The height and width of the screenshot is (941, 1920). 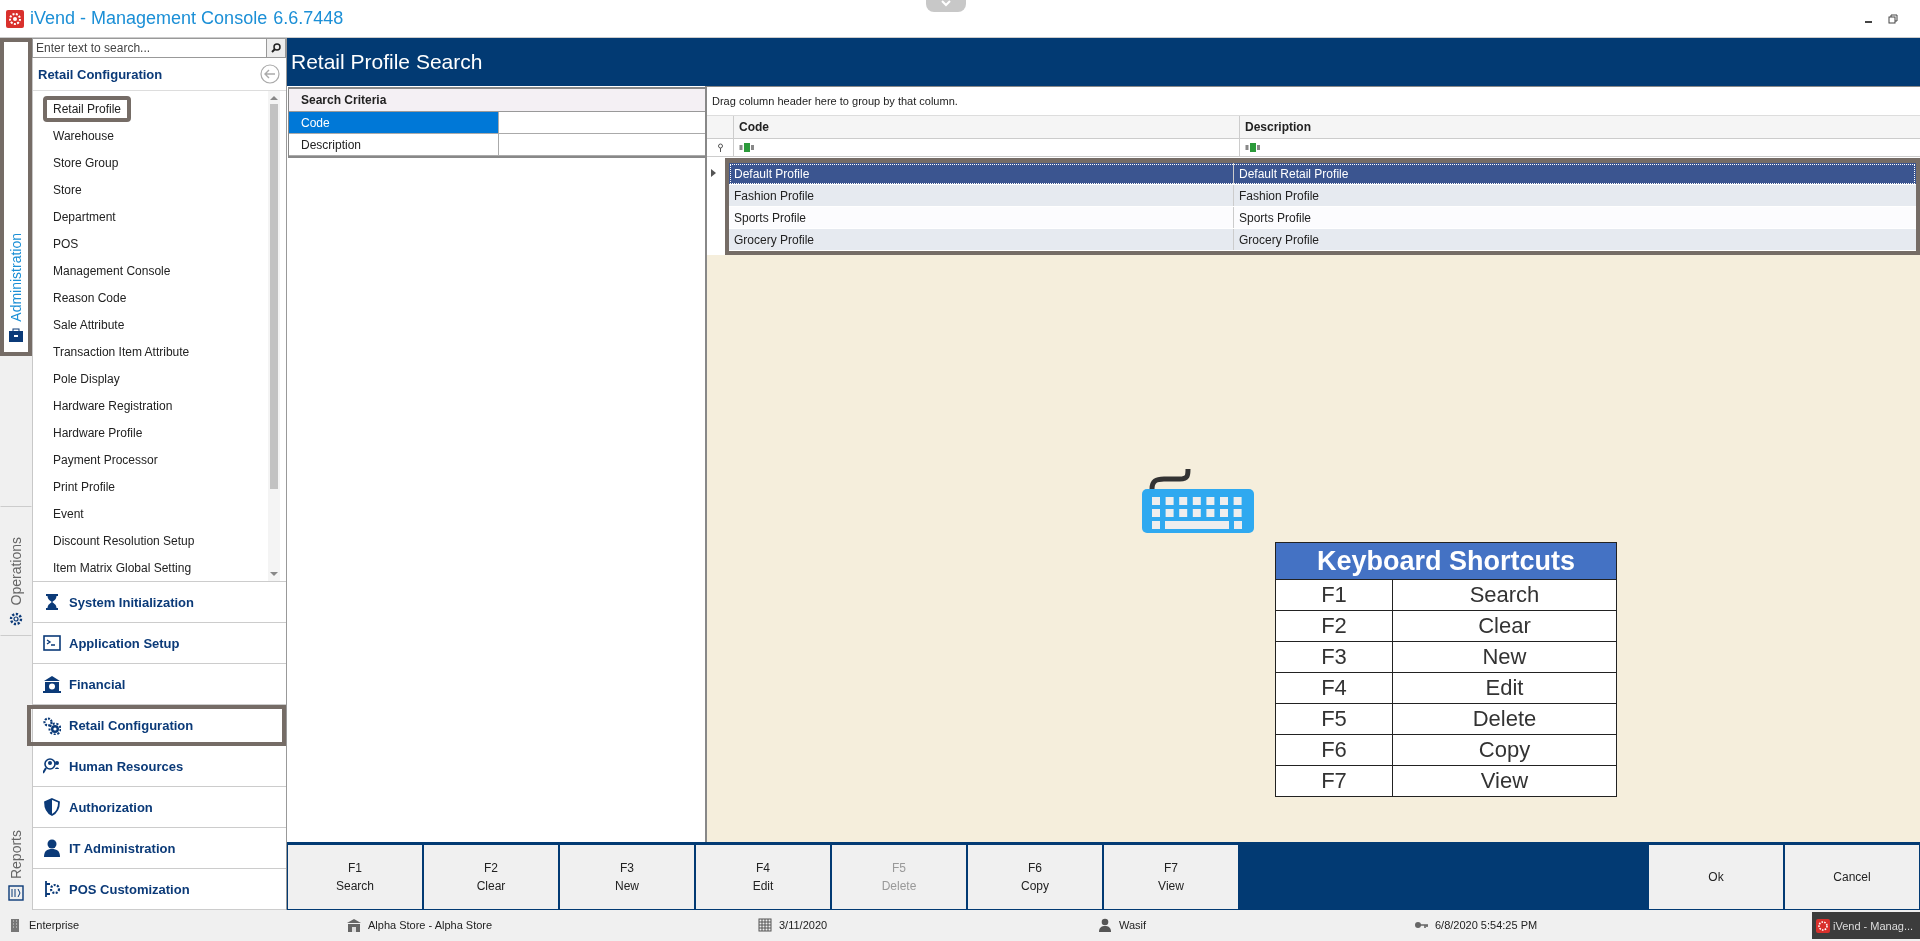 What do you see at coordinates (16, 197) in the screenshot?
I see `side-tab: Administration` at bounding box center [16, 197].